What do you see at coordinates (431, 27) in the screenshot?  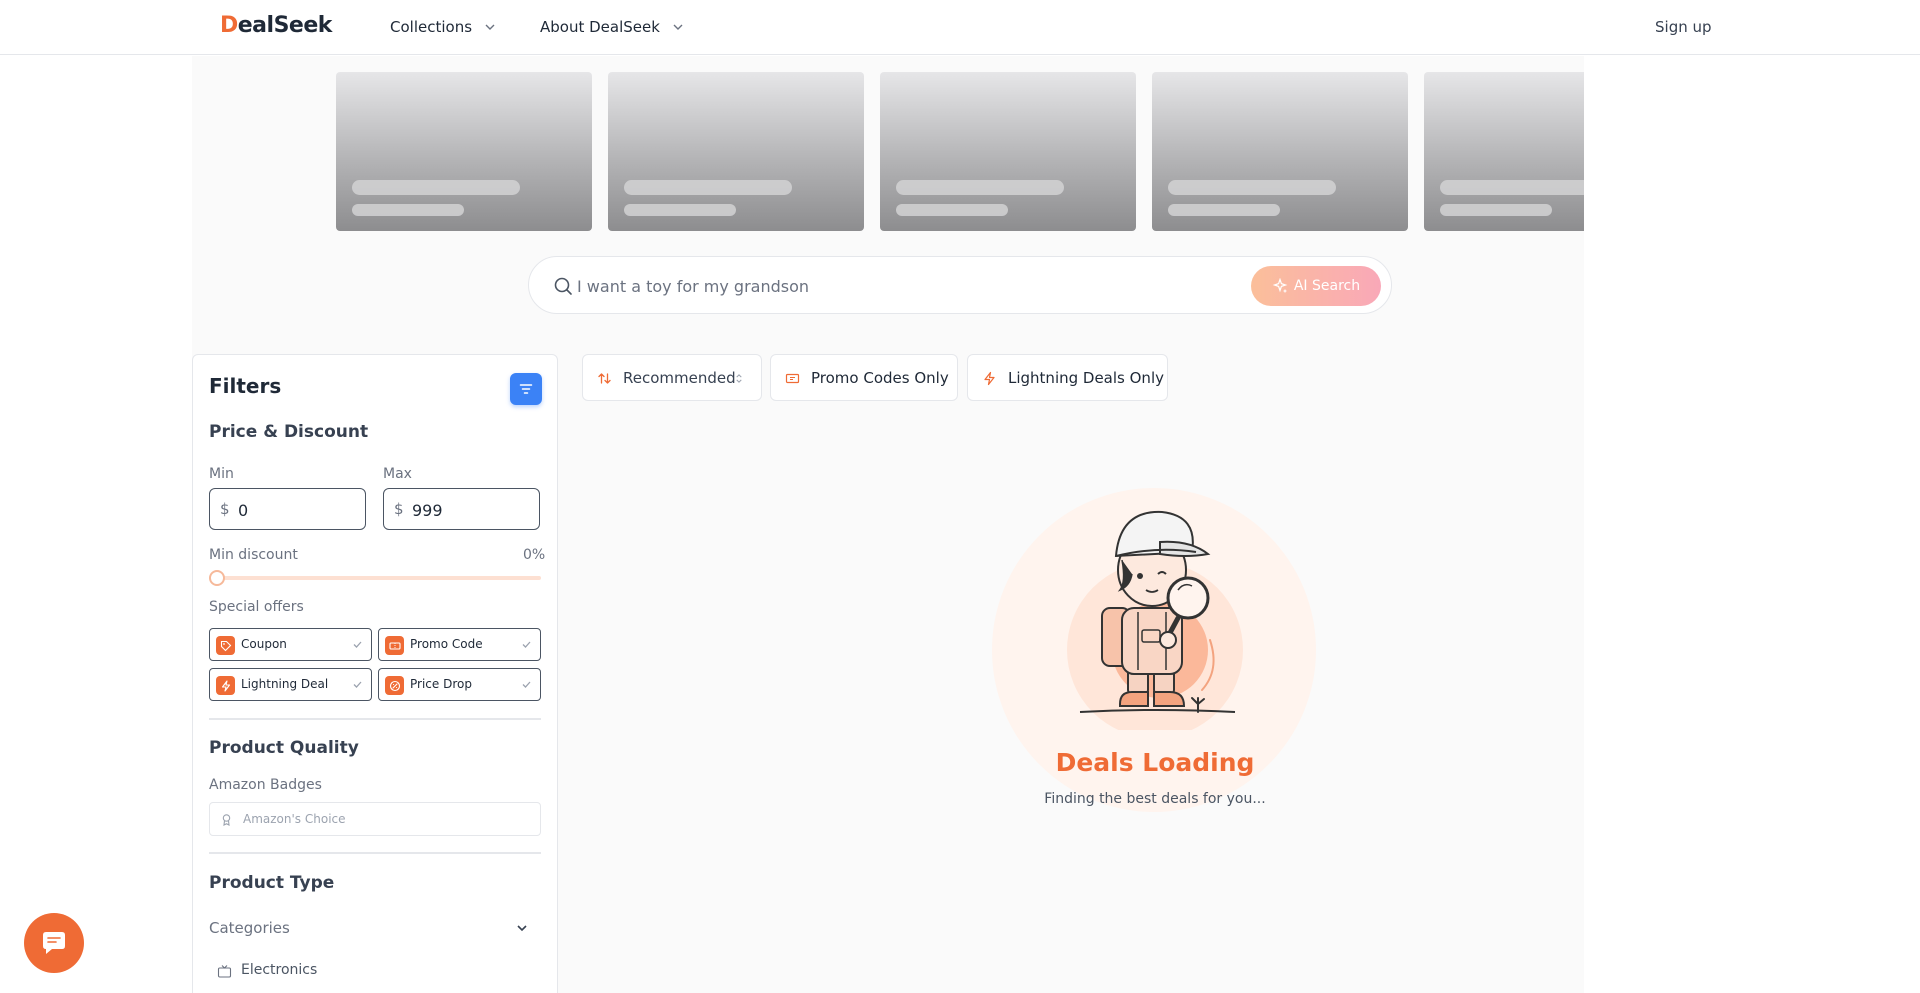 I see `nav-collections-label: Collections` at bounding box center [431, 27].